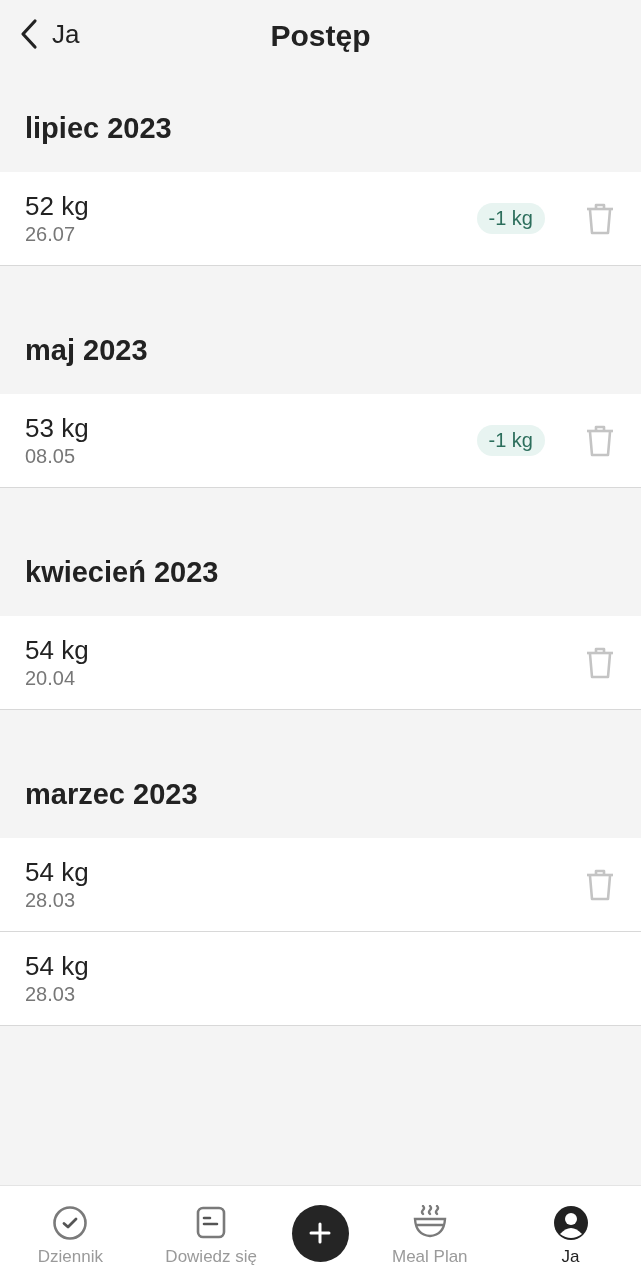 This screenshot has height=1280, width=641. What do you see at coordinates (86, 350) in the screenshot?
I see `month-heading: maj 2023` at bounding box center [86, 350].